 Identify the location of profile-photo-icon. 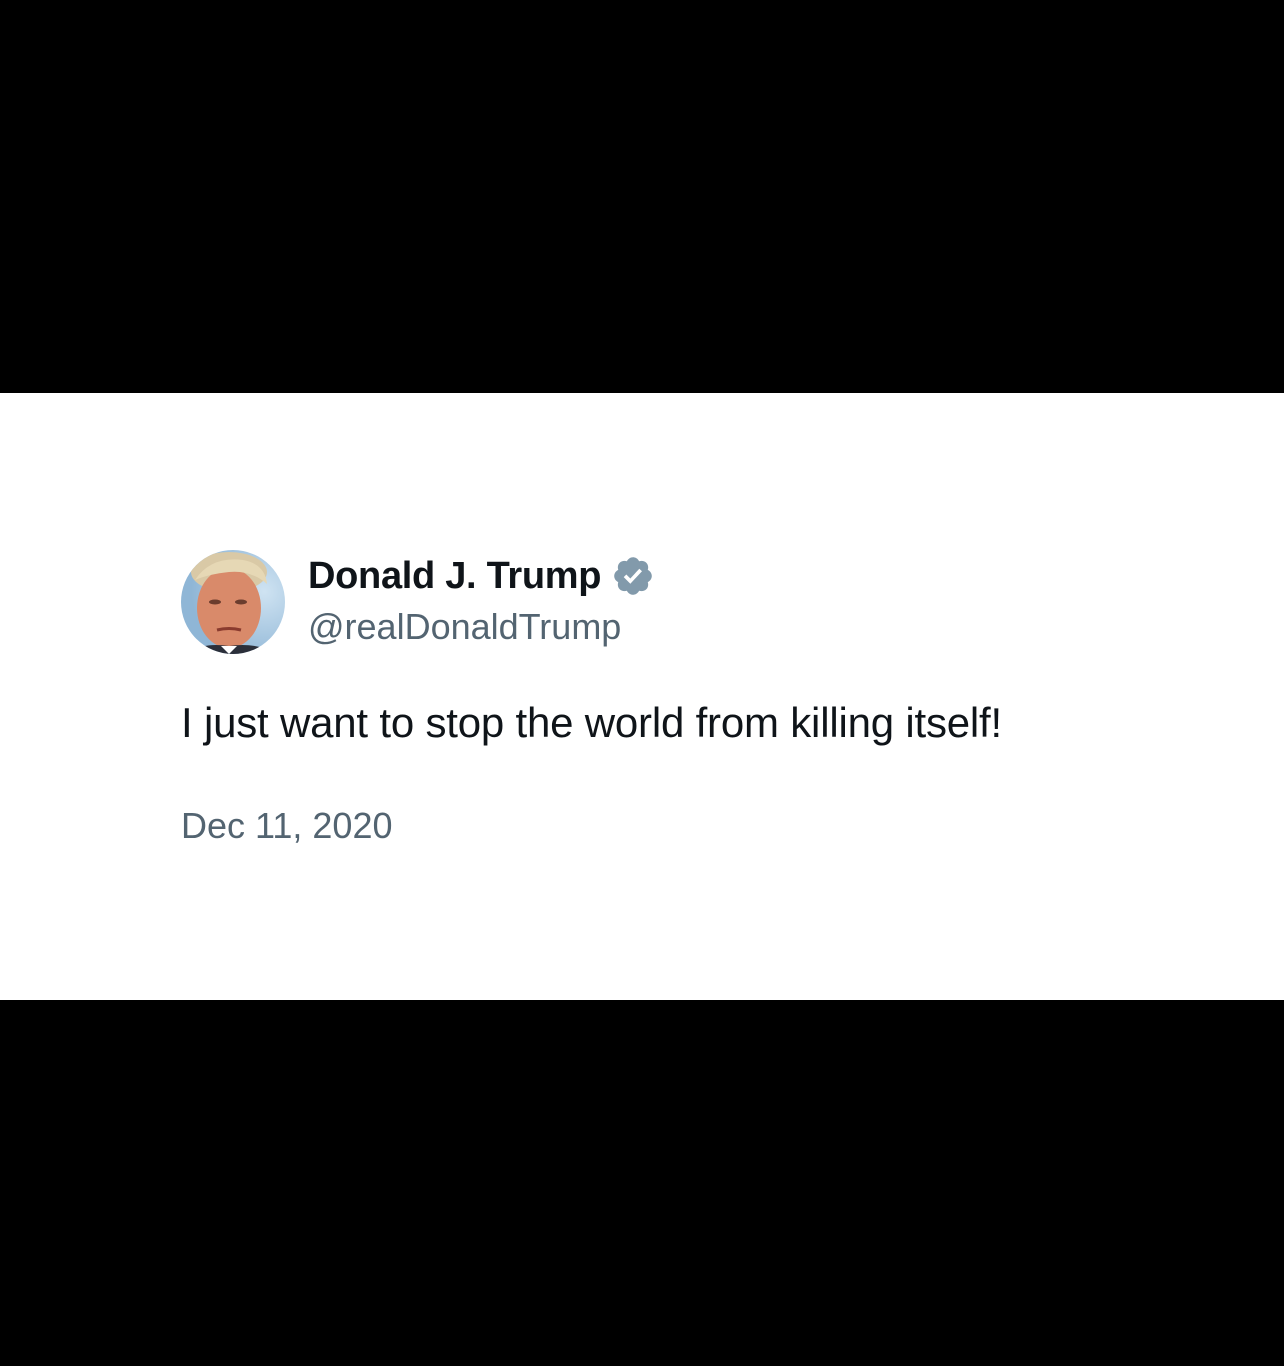
(233, 602).